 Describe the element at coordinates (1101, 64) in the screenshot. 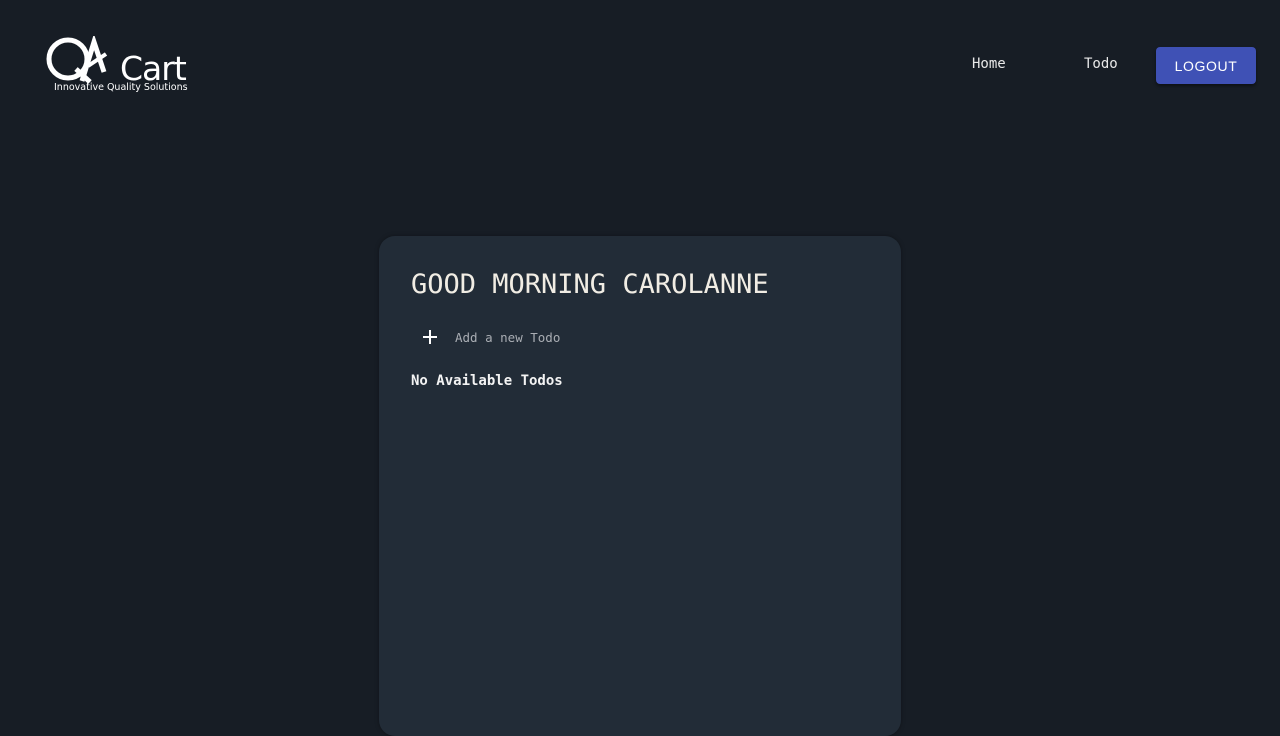

I see `nav-todo-link: Todo` at that location.